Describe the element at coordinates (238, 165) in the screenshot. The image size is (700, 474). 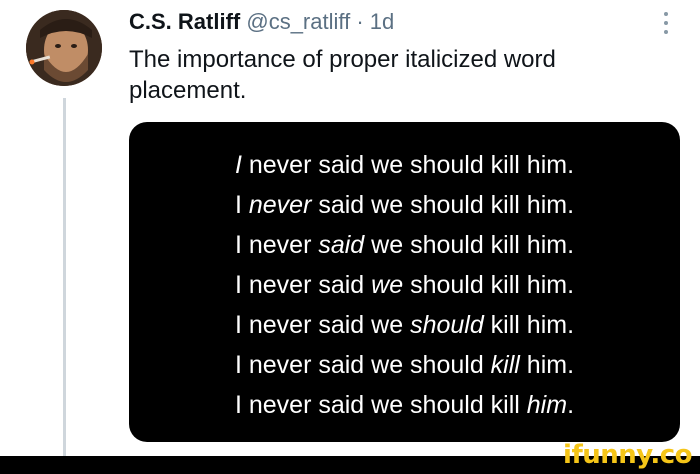
I see `line-italic-word: I` at that location.